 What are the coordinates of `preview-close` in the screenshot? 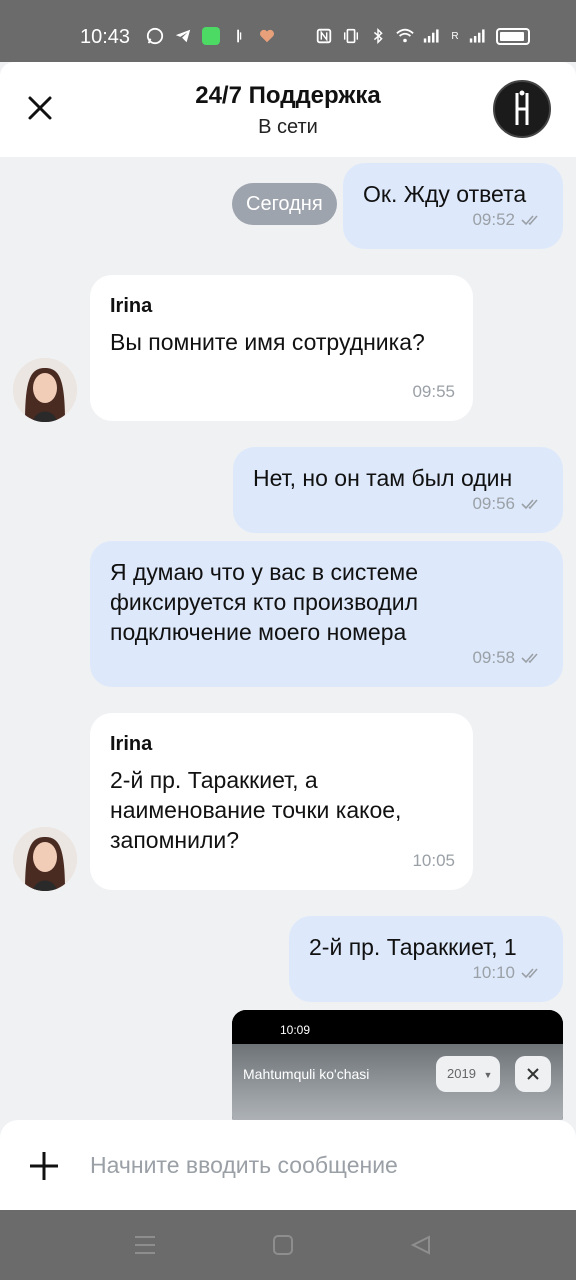 It's located at (533, 1074).